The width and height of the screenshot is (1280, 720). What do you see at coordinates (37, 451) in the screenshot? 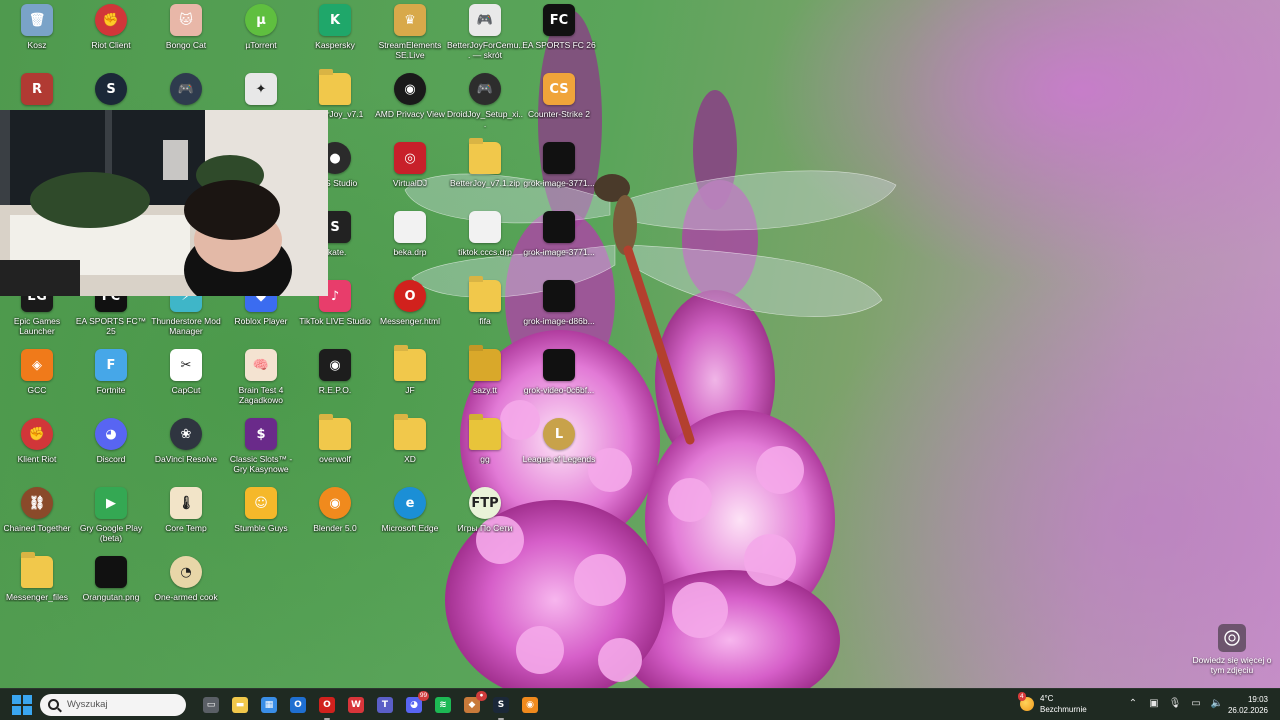
I see `desktop-icon: ✊ Klient Riot` at bounding box center [37, 451].